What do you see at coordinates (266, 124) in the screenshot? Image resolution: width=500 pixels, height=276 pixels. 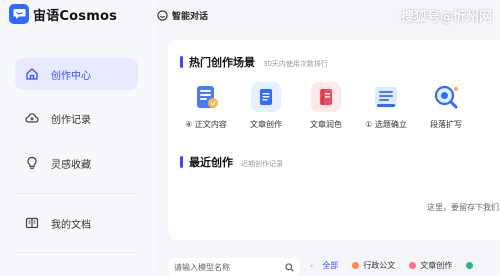 I see `scene-label: 文章创作` at bounding box center [266, 124].